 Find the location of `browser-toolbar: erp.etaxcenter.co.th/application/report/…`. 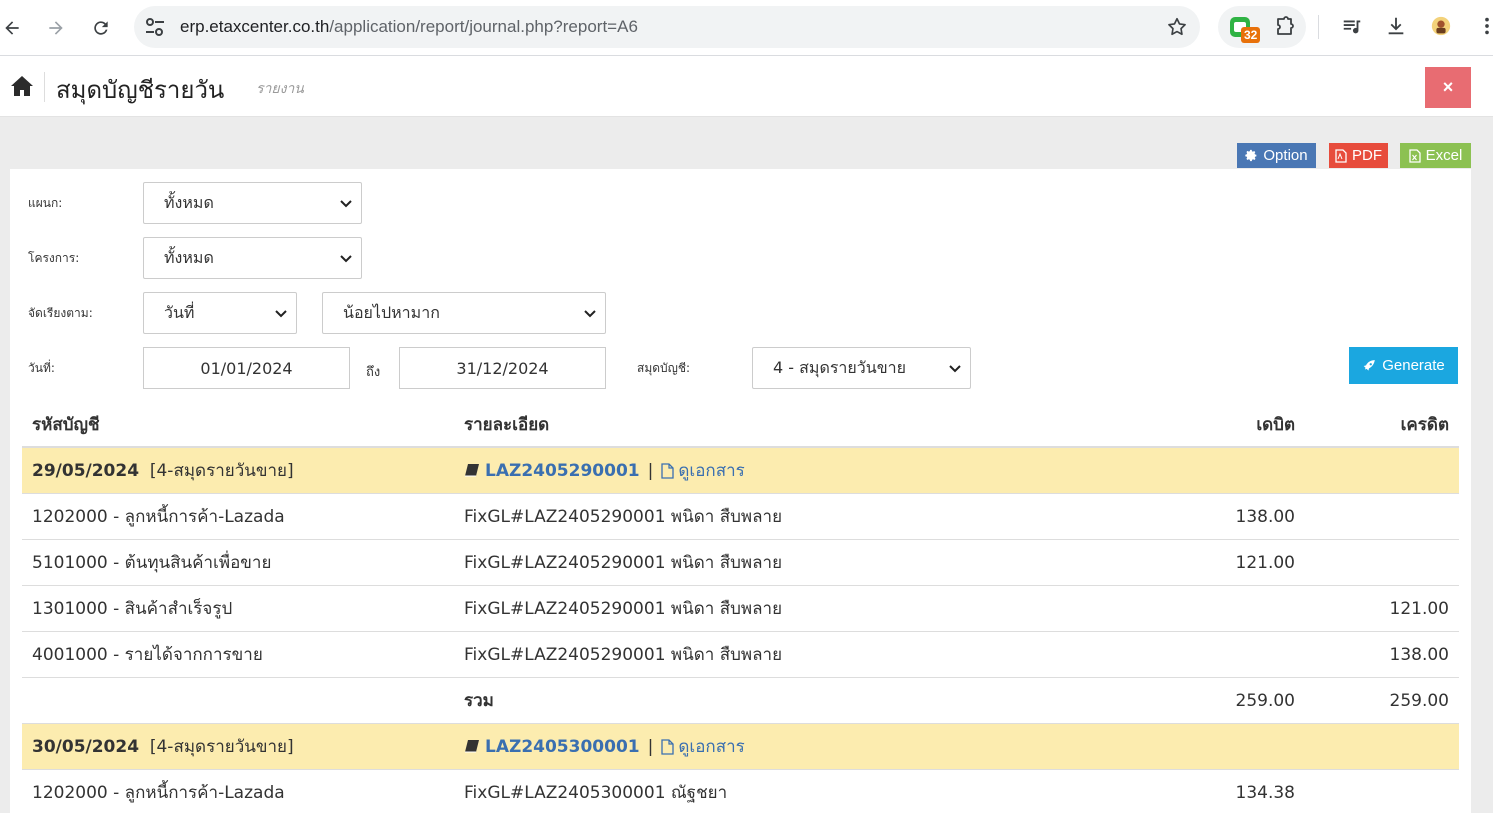

browser-toolbar: erp.etaxcenter.co.th/application/report/… is located at coordinates (746, 28).